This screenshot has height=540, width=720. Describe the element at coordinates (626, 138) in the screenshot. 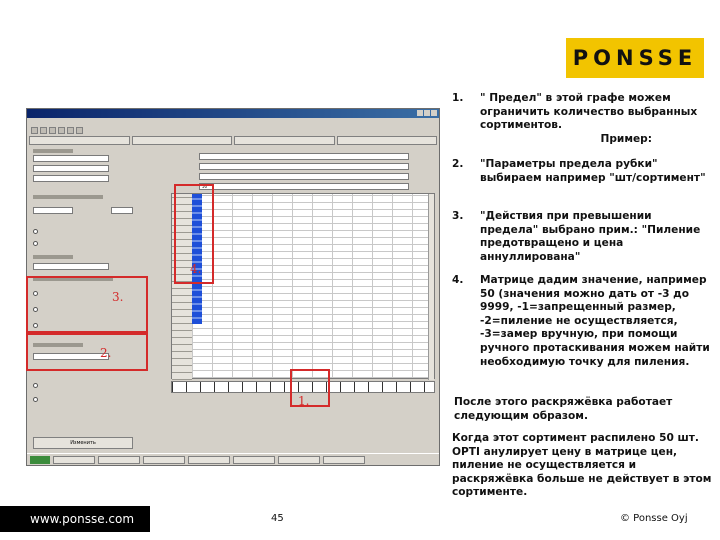

I see `note-tail: Пример:` at that location.